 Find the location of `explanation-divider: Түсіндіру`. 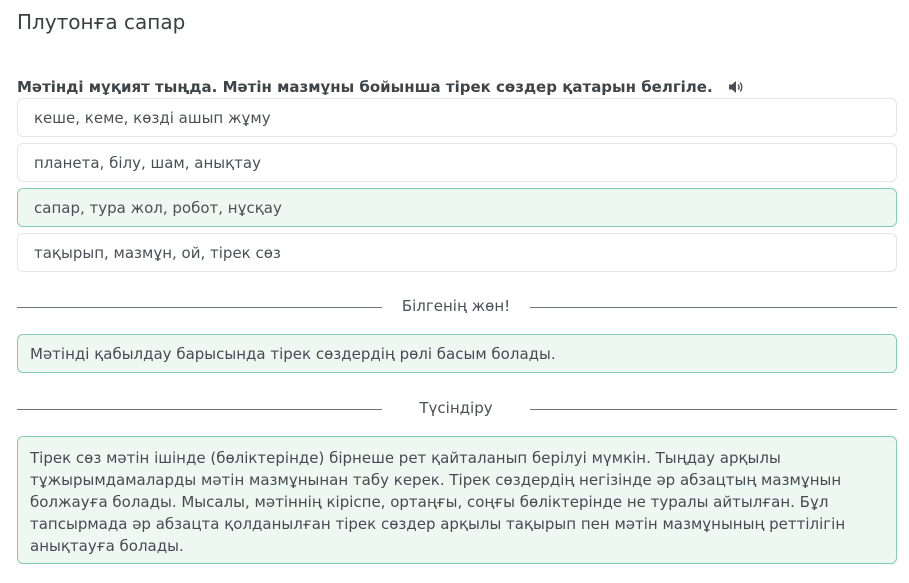

explanation-divider: Түсіндіру is located at coordinates (457, 409).